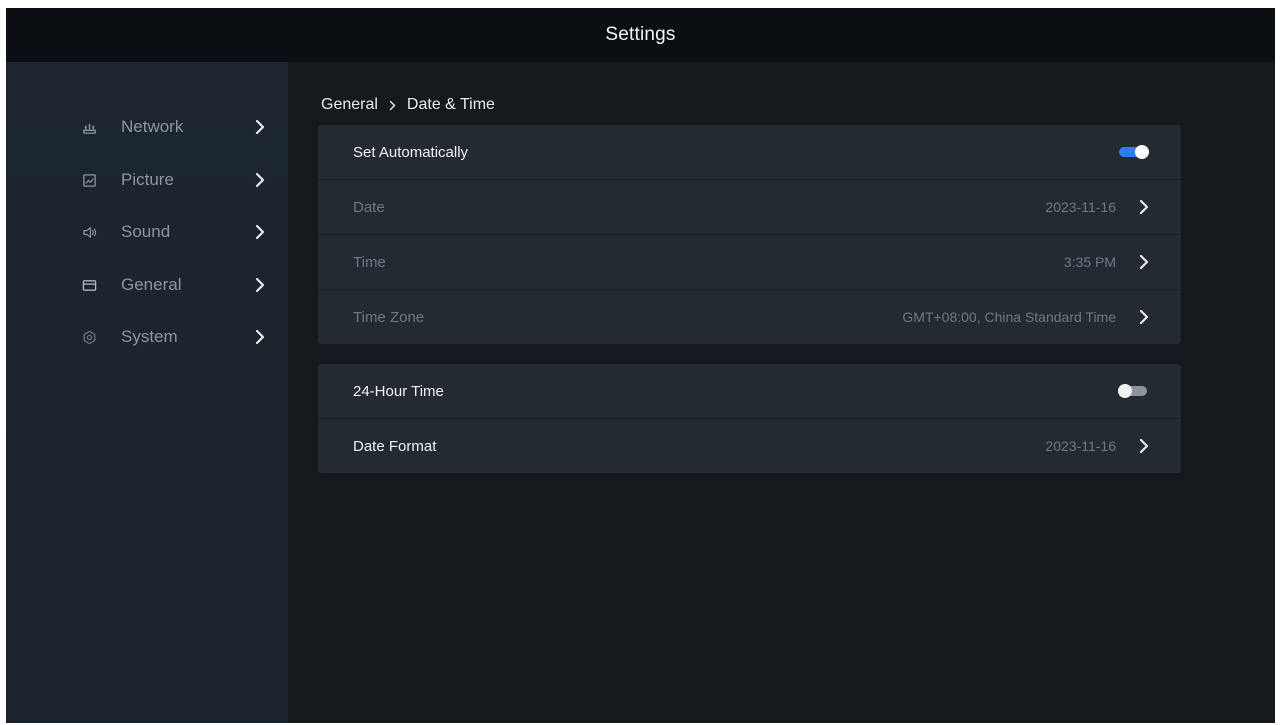 This screenshot has width=1281, height=725. I want to click on date-format-row: Date Format 2023-11-16, so click(749, 446).